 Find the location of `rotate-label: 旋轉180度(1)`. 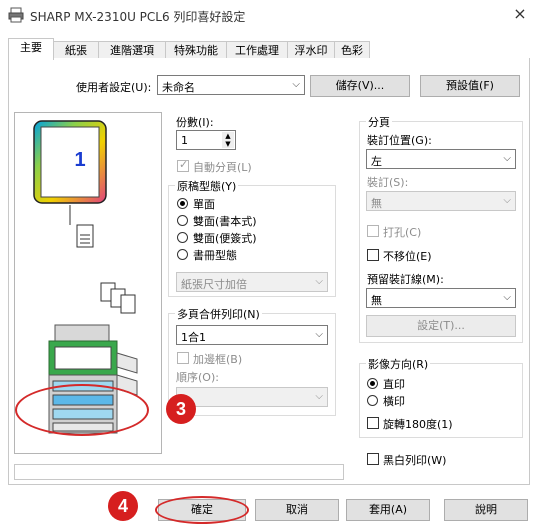

rotate-label: 旋轉180度(1) is located at coordinates (418, 424).